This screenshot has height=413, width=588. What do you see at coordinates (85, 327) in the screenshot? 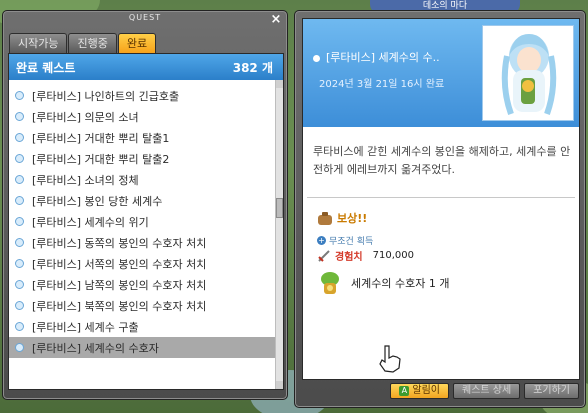
I see `quest-title: [루타비스] 세계수 구출` at bounding box center [85, 327].